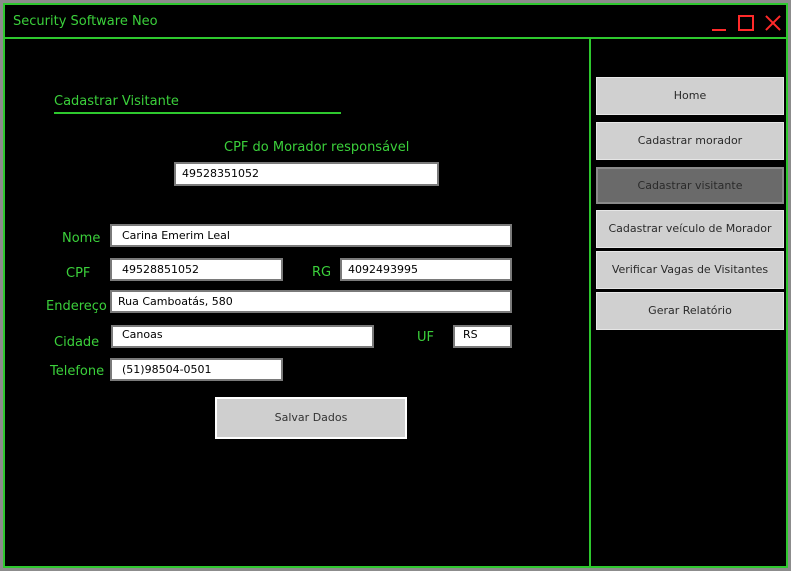  Describe the element at coordinates (196, 369) in the screenshot. I see `telefone-input: (51)98504-0501` at that location.